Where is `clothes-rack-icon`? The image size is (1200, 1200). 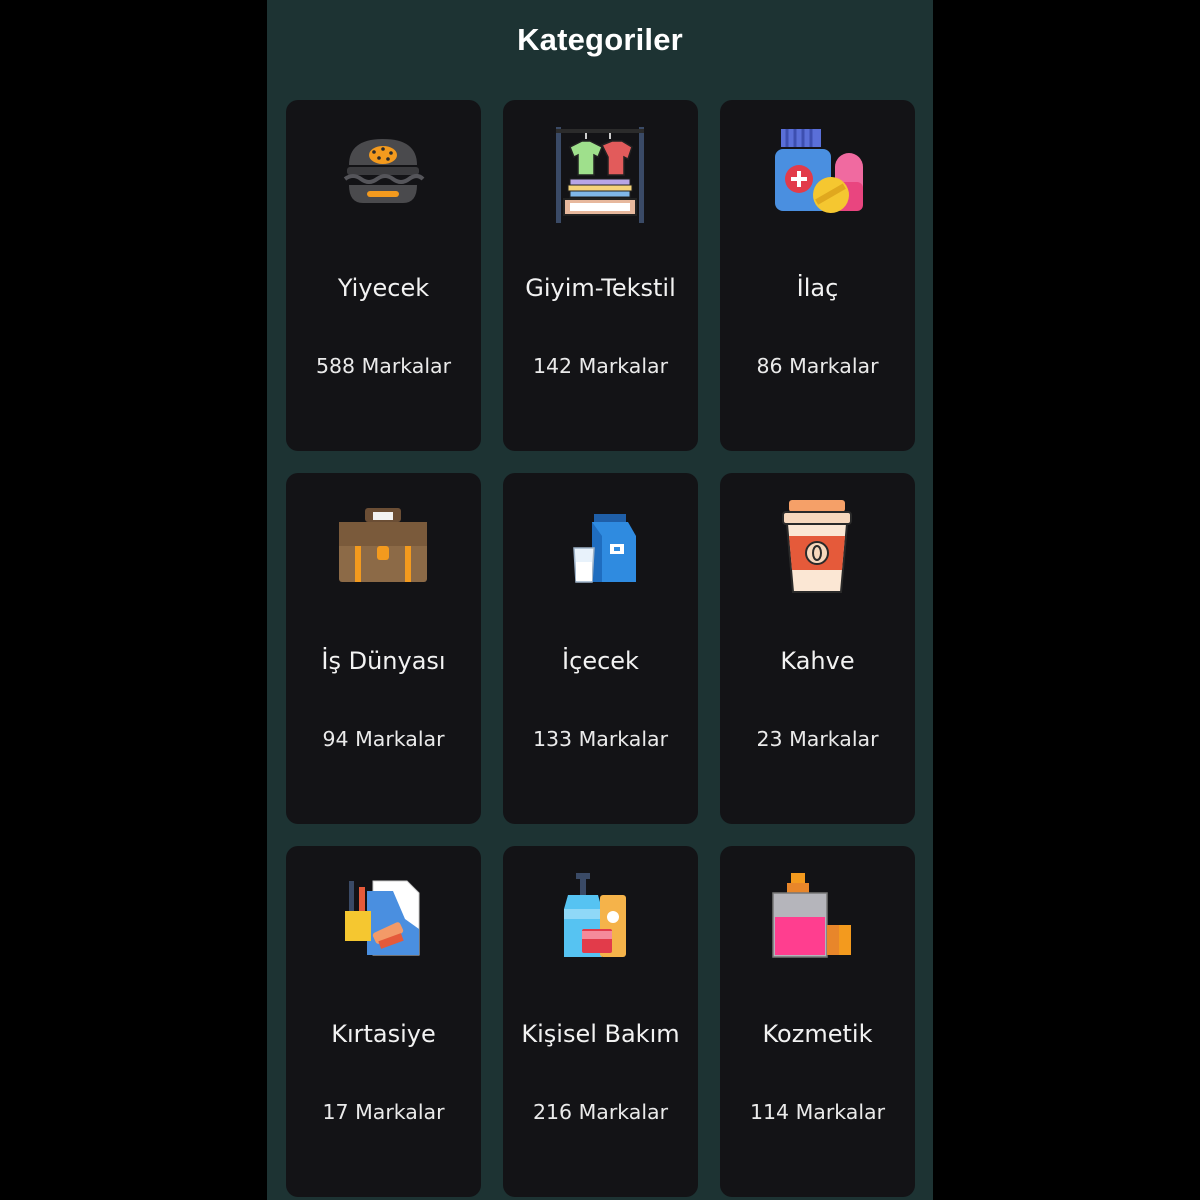
clothes-rack-icon is located at coordinates (600, 173).